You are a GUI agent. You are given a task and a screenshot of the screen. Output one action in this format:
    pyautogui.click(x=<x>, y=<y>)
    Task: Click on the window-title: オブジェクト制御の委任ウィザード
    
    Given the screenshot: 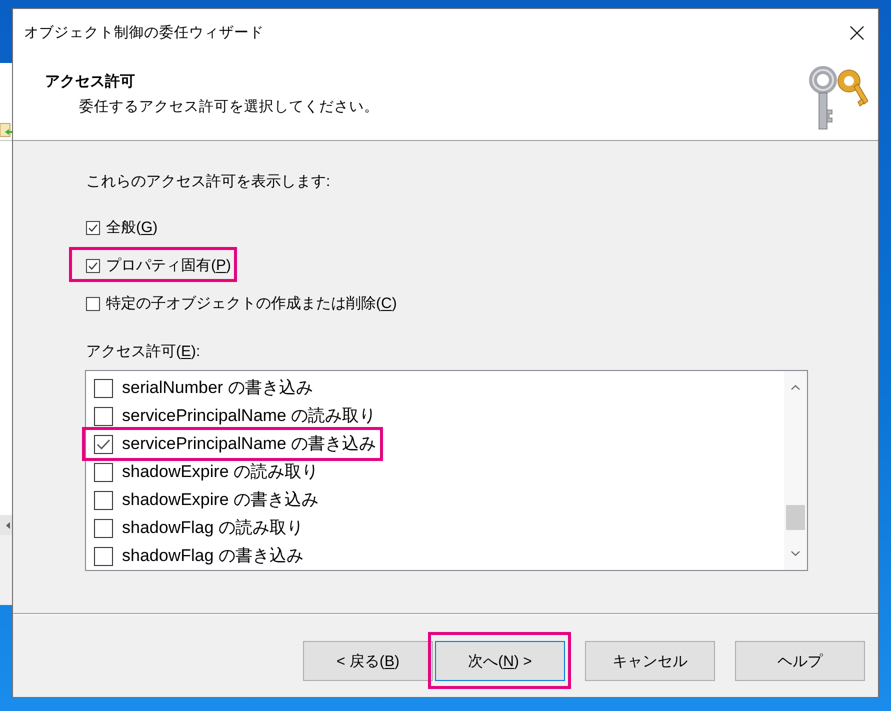 What is the action you would take?
    pyautogui.click(x=144, y=33)
    